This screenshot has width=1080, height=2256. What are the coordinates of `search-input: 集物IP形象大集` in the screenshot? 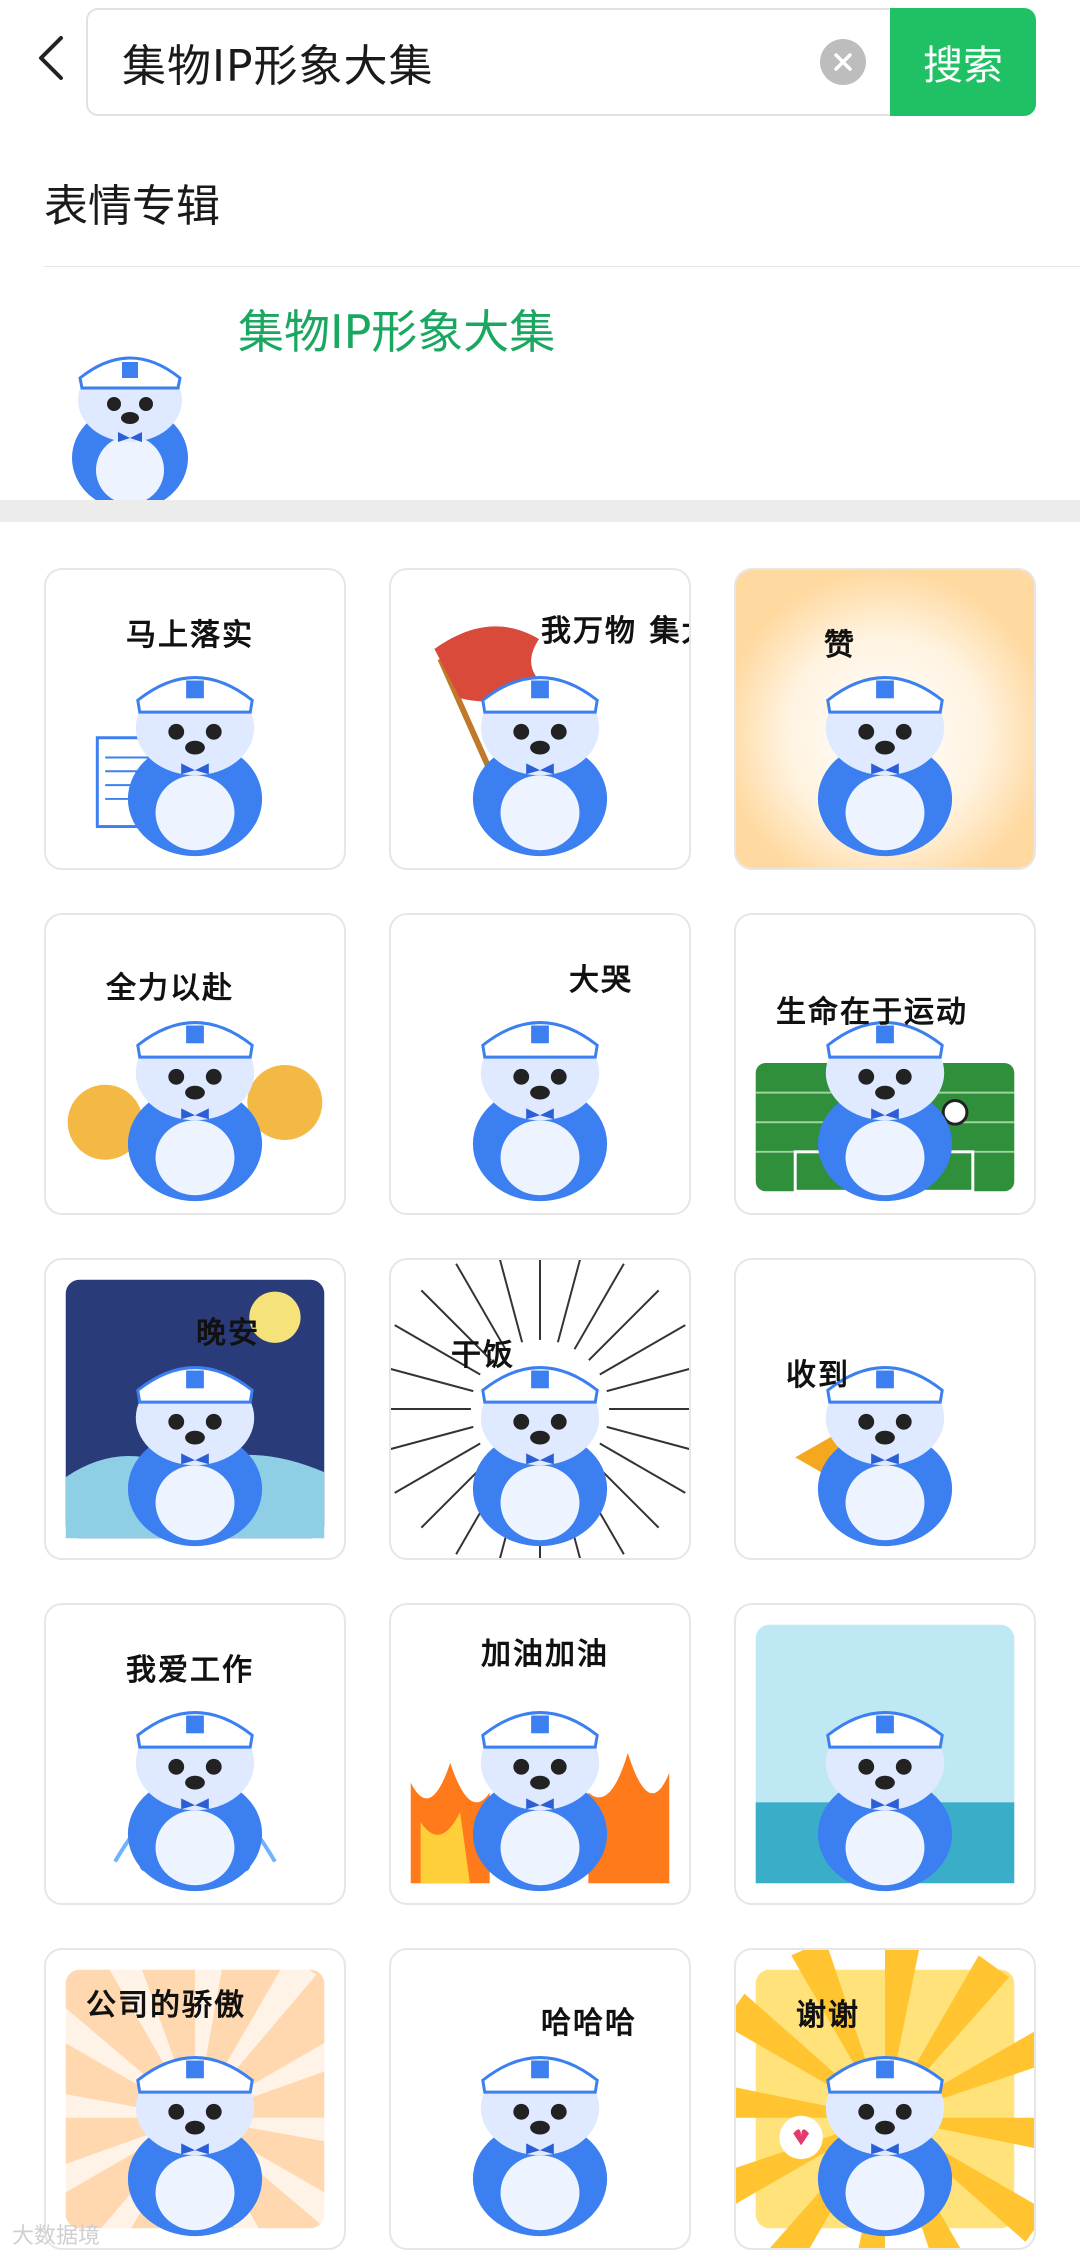 It's located at (488, 62).